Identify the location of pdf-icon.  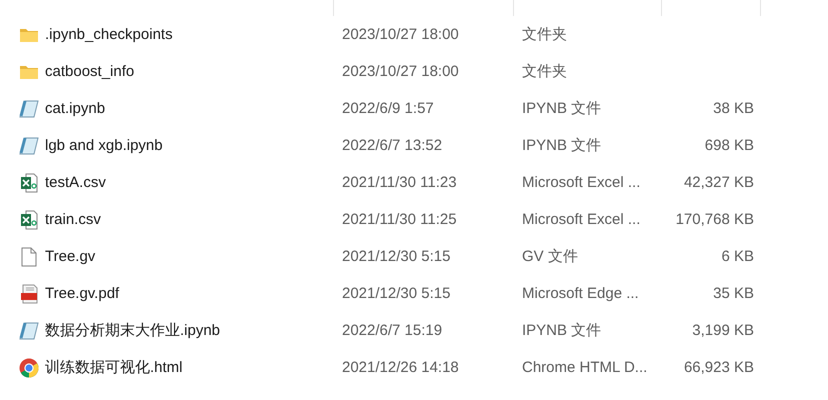
(29, 294).